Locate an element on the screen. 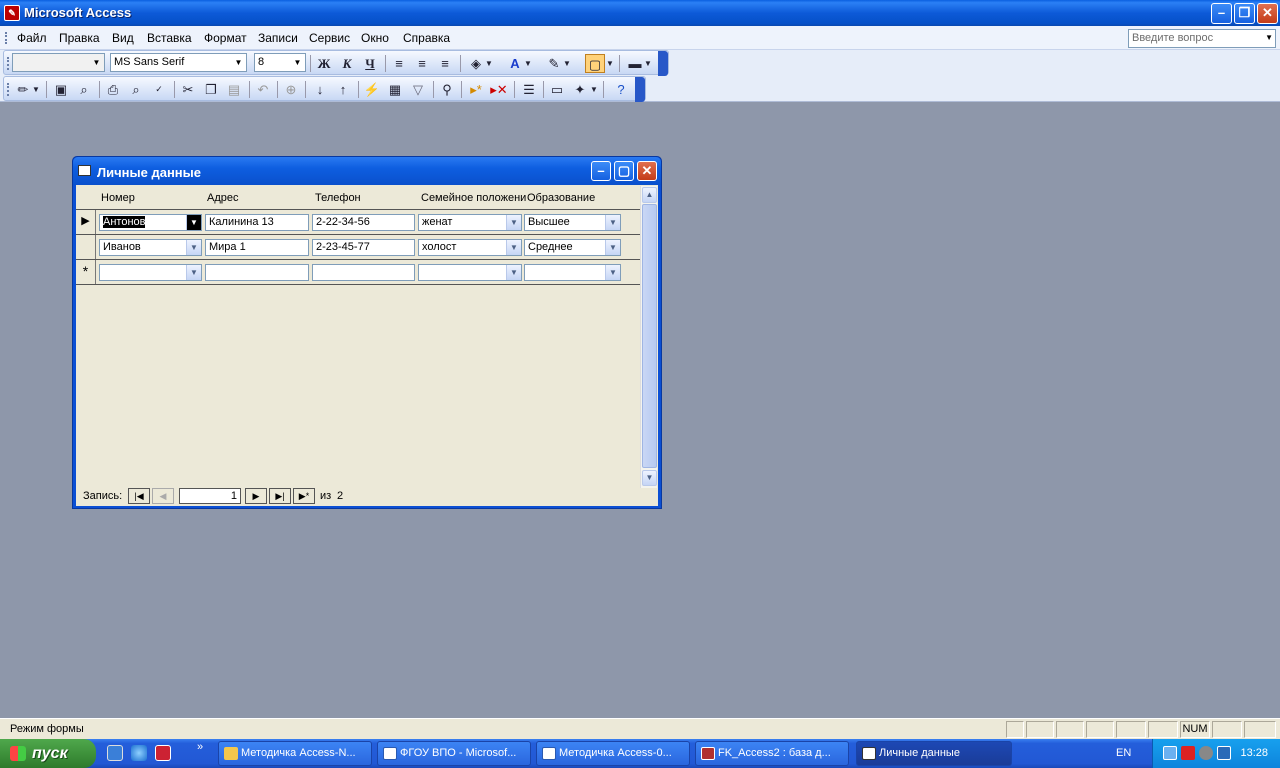 The image size is (1280, 768). new-record-nav-icon: ▶* is located at coordinates (304, 496).